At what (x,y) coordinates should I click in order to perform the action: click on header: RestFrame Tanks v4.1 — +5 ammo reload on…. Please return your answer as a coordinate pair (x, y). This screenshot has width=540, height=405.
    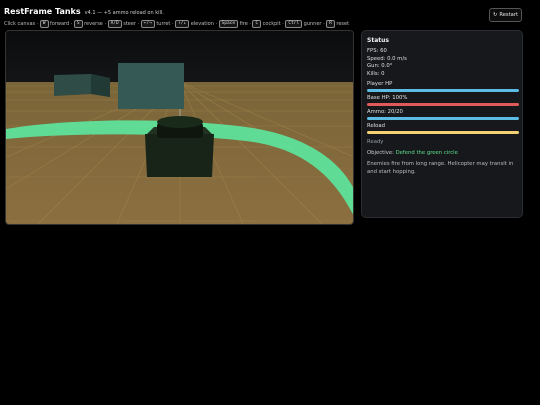
    Looking at the image, I should click on (214, 17).